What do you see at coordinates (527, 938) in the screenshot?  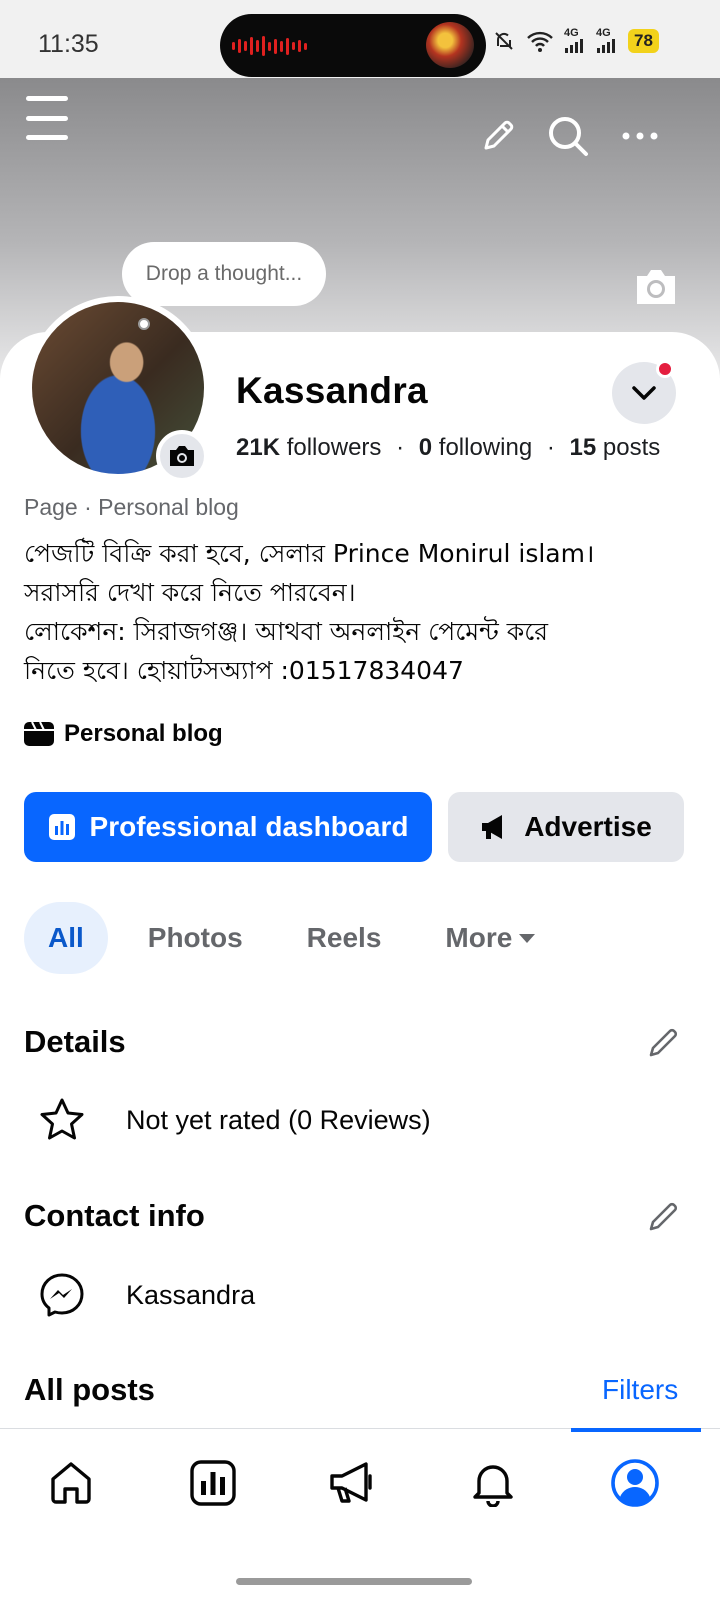 I see `caret-down-icon` at bounding box center [527, 938].